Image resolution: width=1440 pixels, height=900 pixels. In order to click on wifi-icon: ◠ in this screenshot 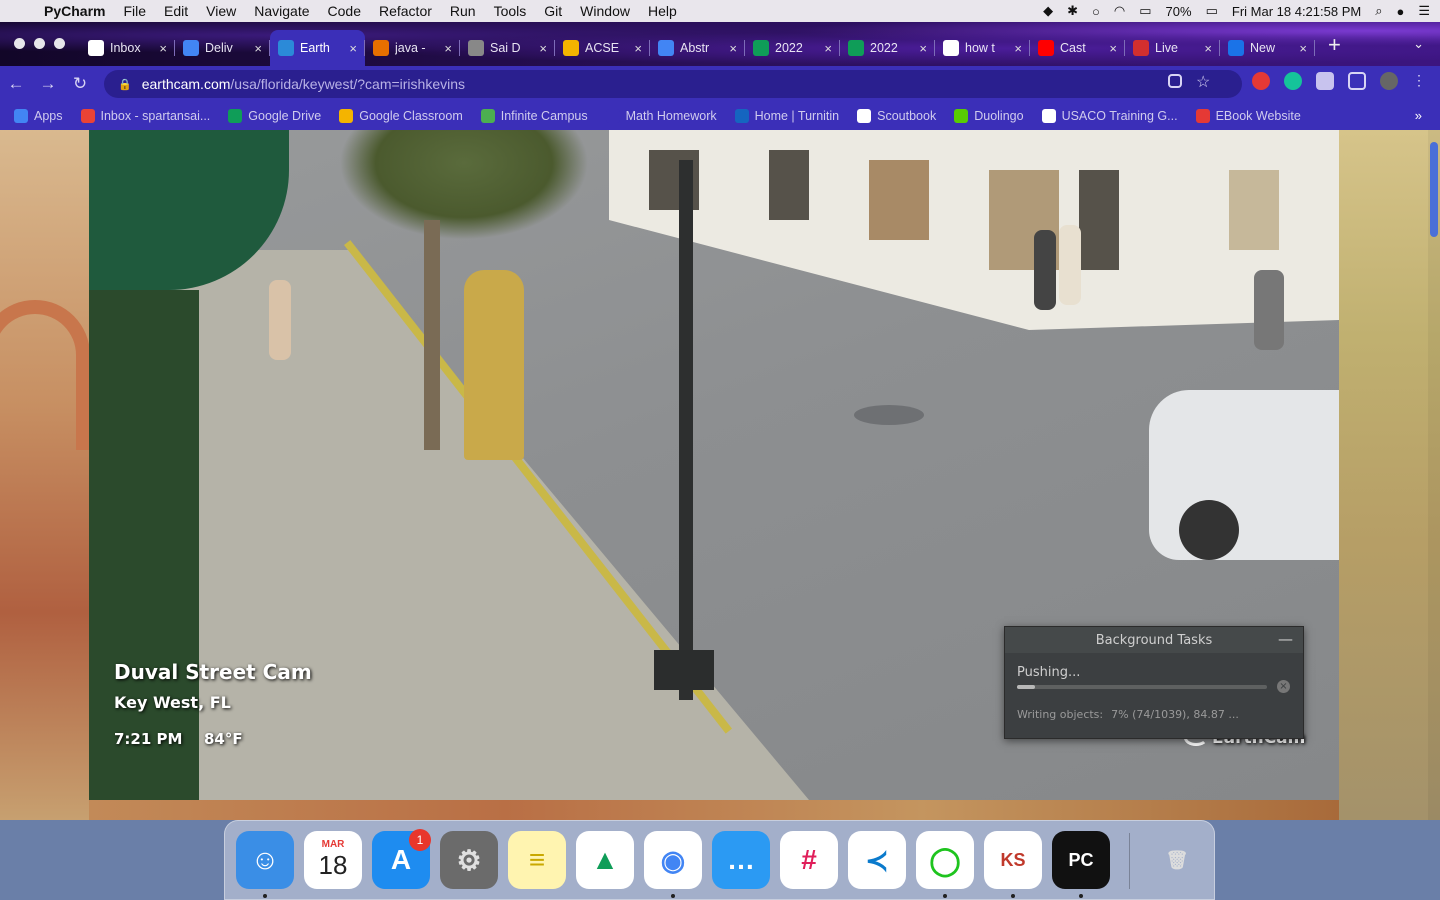, I will do `click(1119, 11)`.